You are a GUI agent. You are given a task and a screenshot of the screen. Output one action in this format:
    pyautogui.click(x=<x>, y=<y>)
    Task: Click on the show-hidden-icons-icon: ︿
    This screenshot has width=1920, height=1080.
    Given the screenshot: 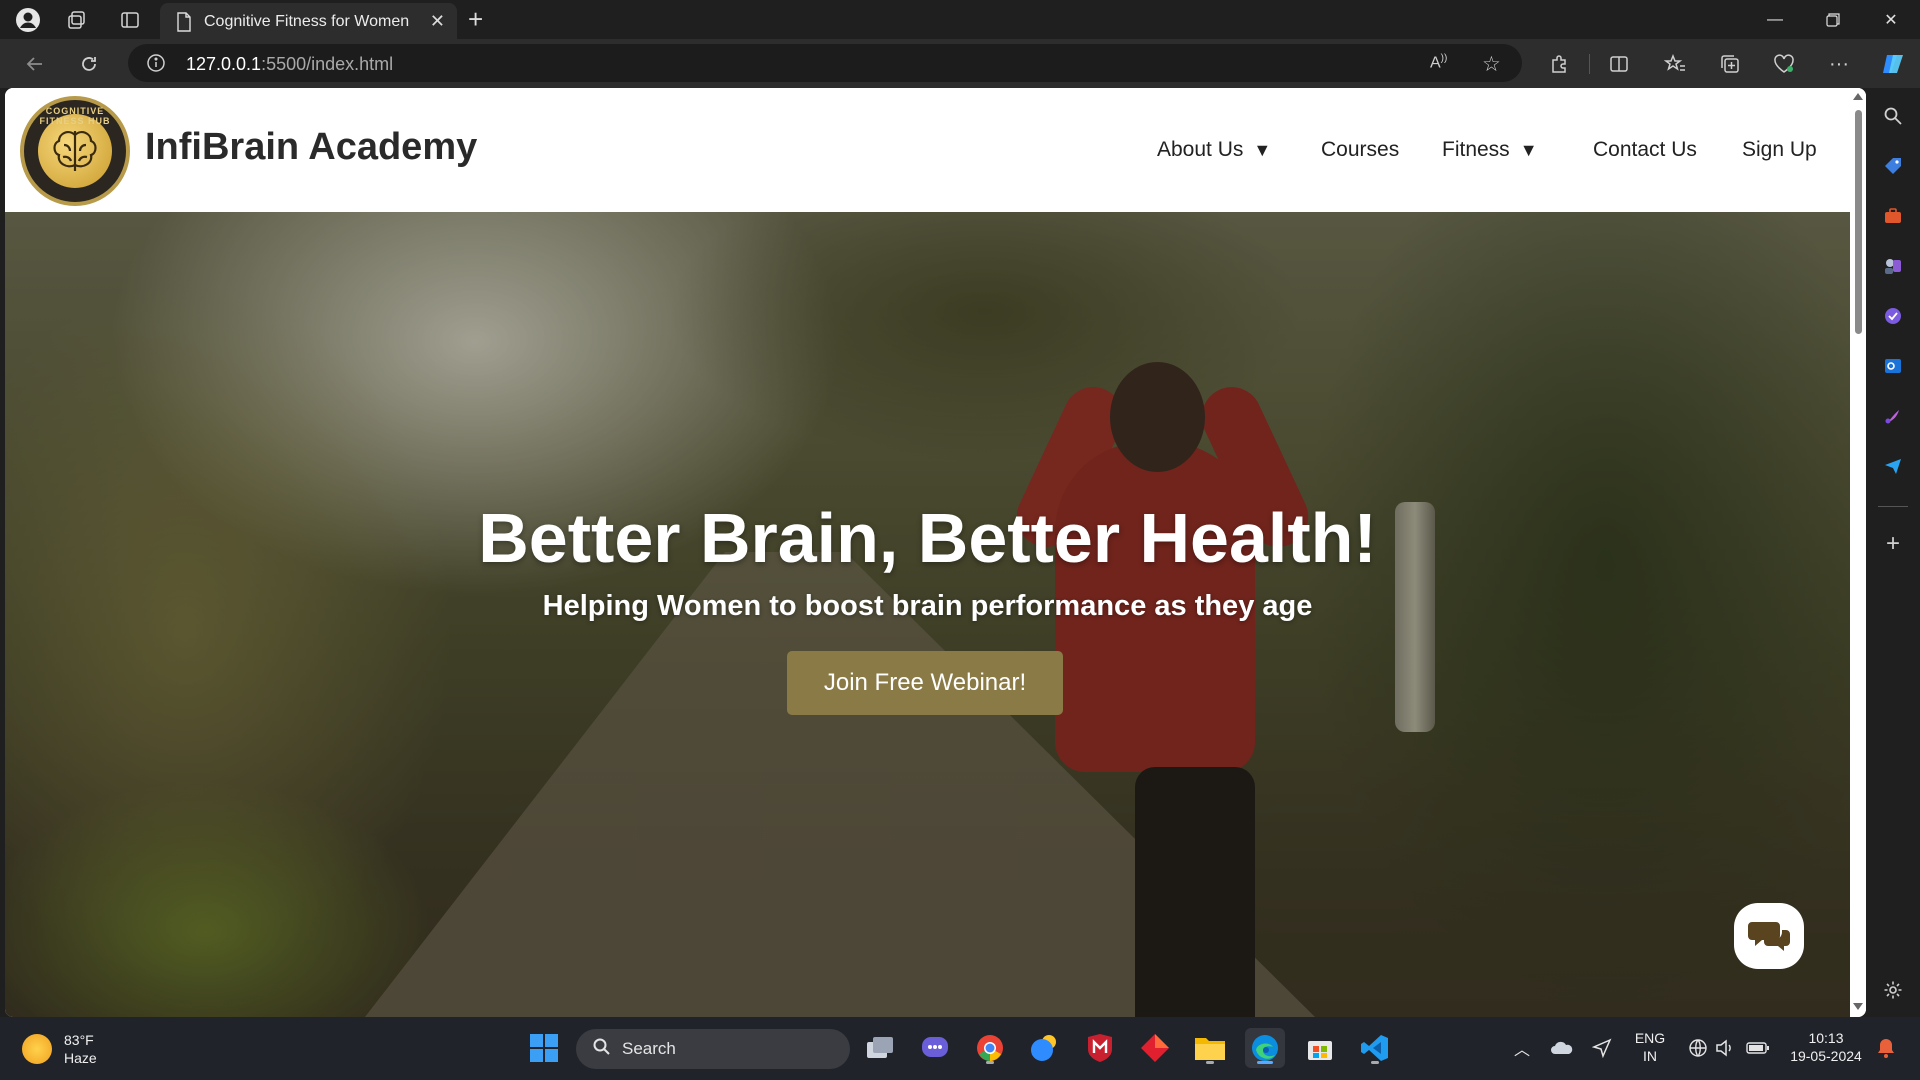 What is the action you would take?
    pyautogui.click(x=1522, y=1048)
    